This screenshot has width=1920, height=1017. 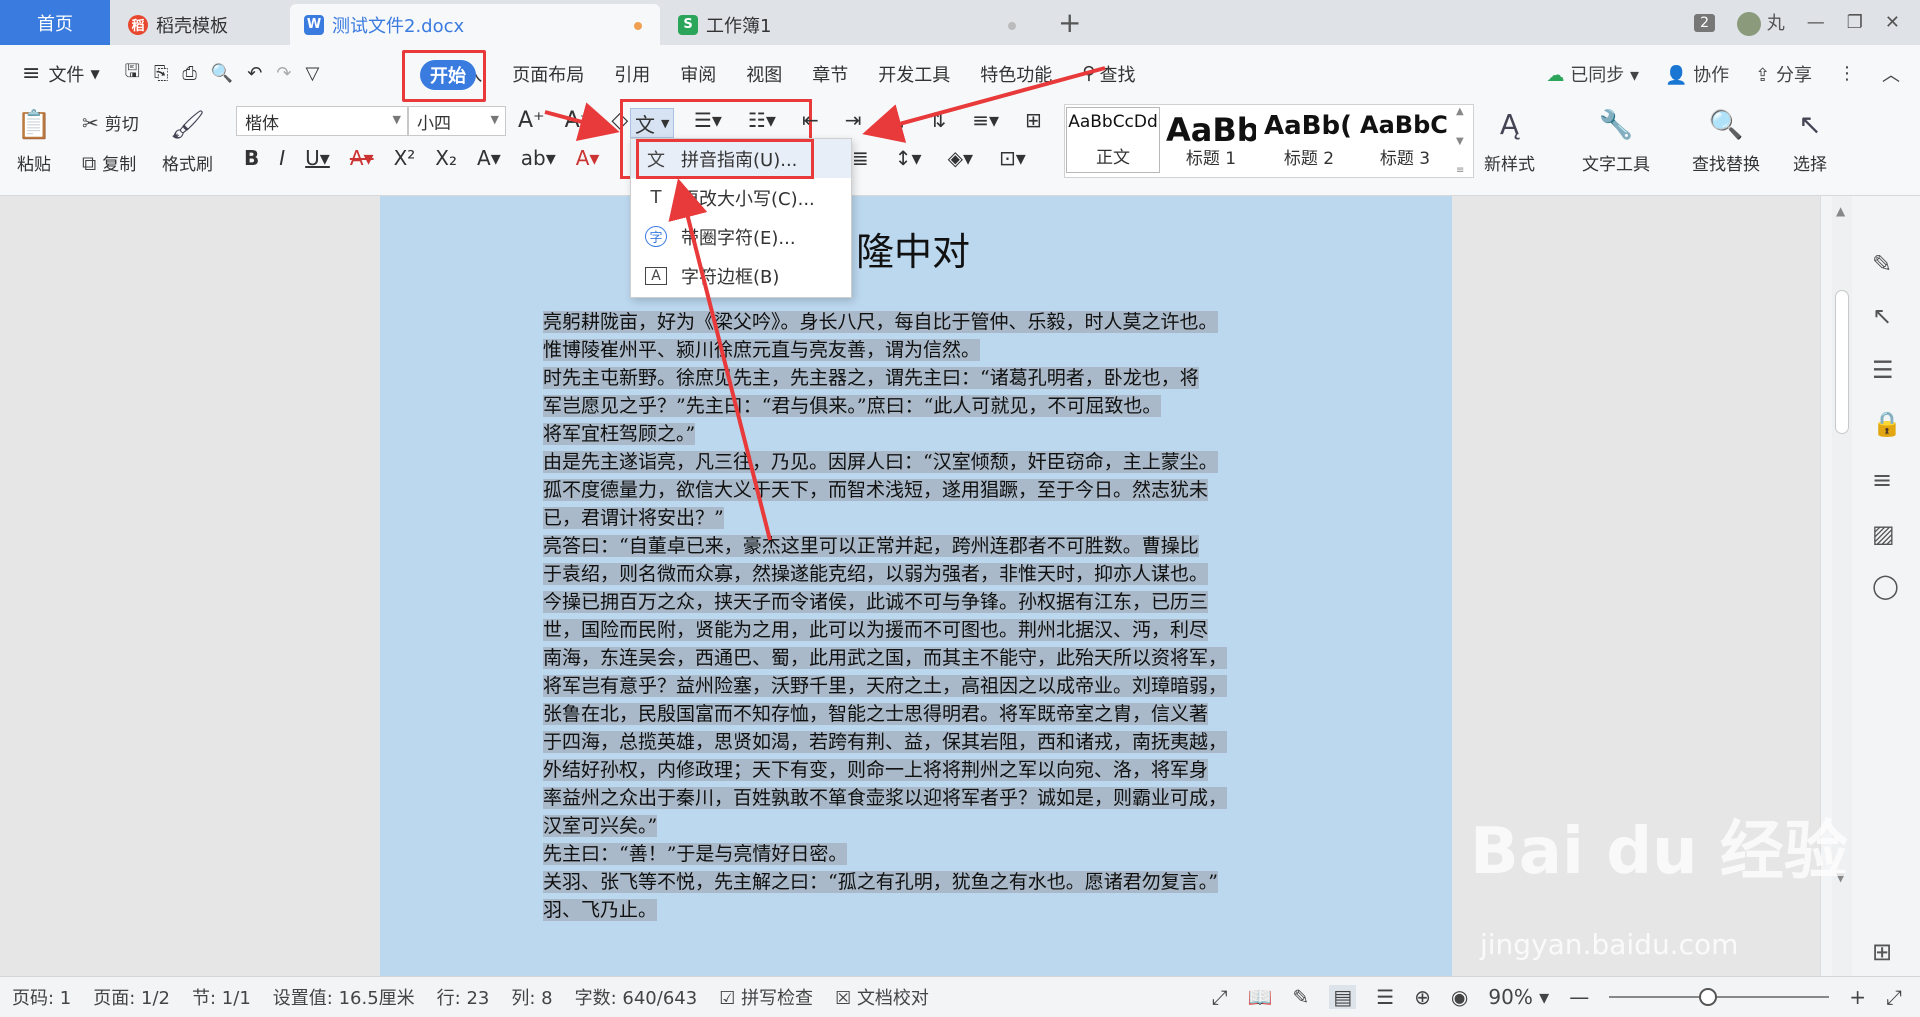 I want to click on paste-button: 📋 粘贴, so click(x=34, y=141).